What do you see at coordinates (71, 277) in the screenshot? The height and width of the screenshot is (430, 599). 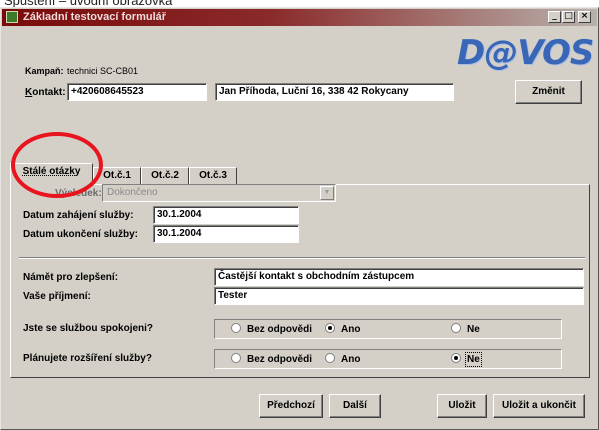 I see `improvement-label: Námět pro zlepšení:` at bounding box center [71, 277].